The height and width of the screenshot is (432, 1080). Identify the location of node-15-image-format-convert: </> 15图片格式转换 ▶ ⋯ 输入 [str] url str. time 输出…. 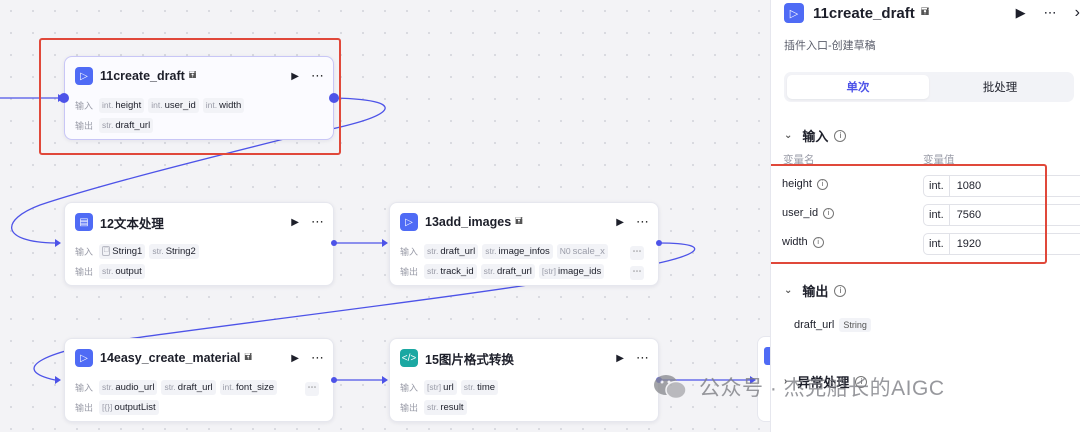
(524, 380).